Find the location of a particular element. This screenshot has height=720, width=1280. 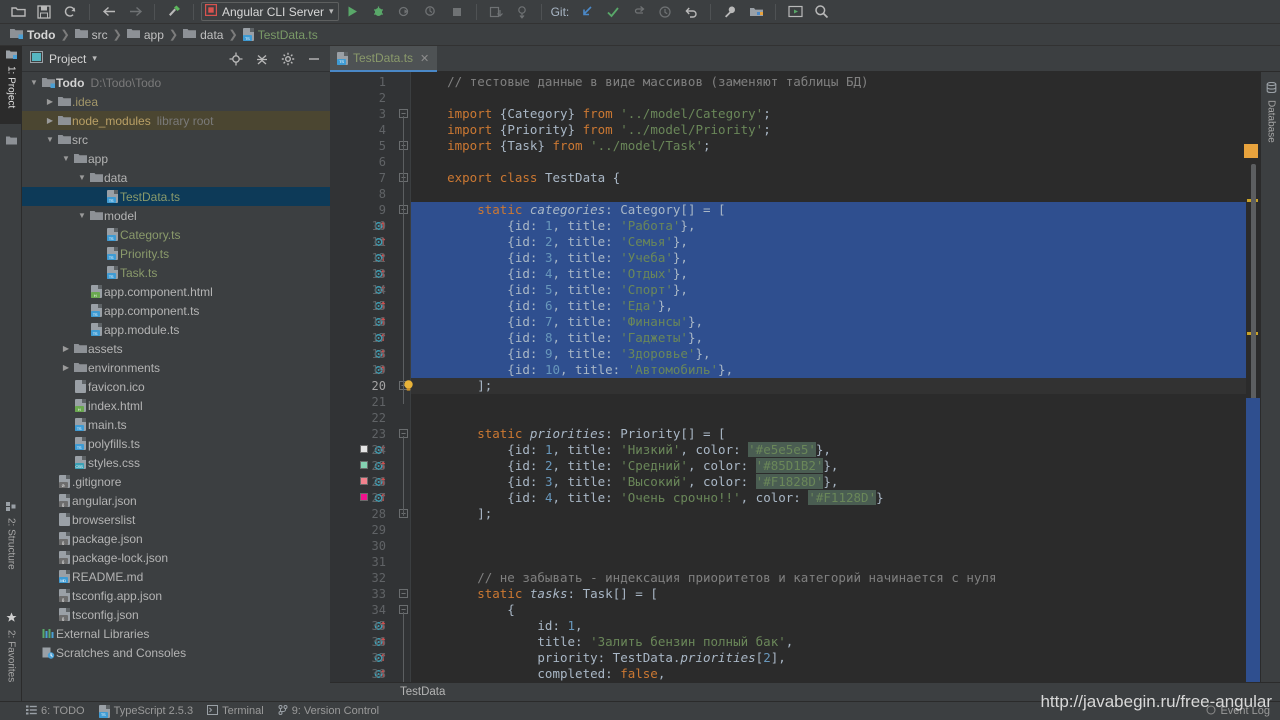

error-stripe-gutter is located at coordinates (1252, 377).